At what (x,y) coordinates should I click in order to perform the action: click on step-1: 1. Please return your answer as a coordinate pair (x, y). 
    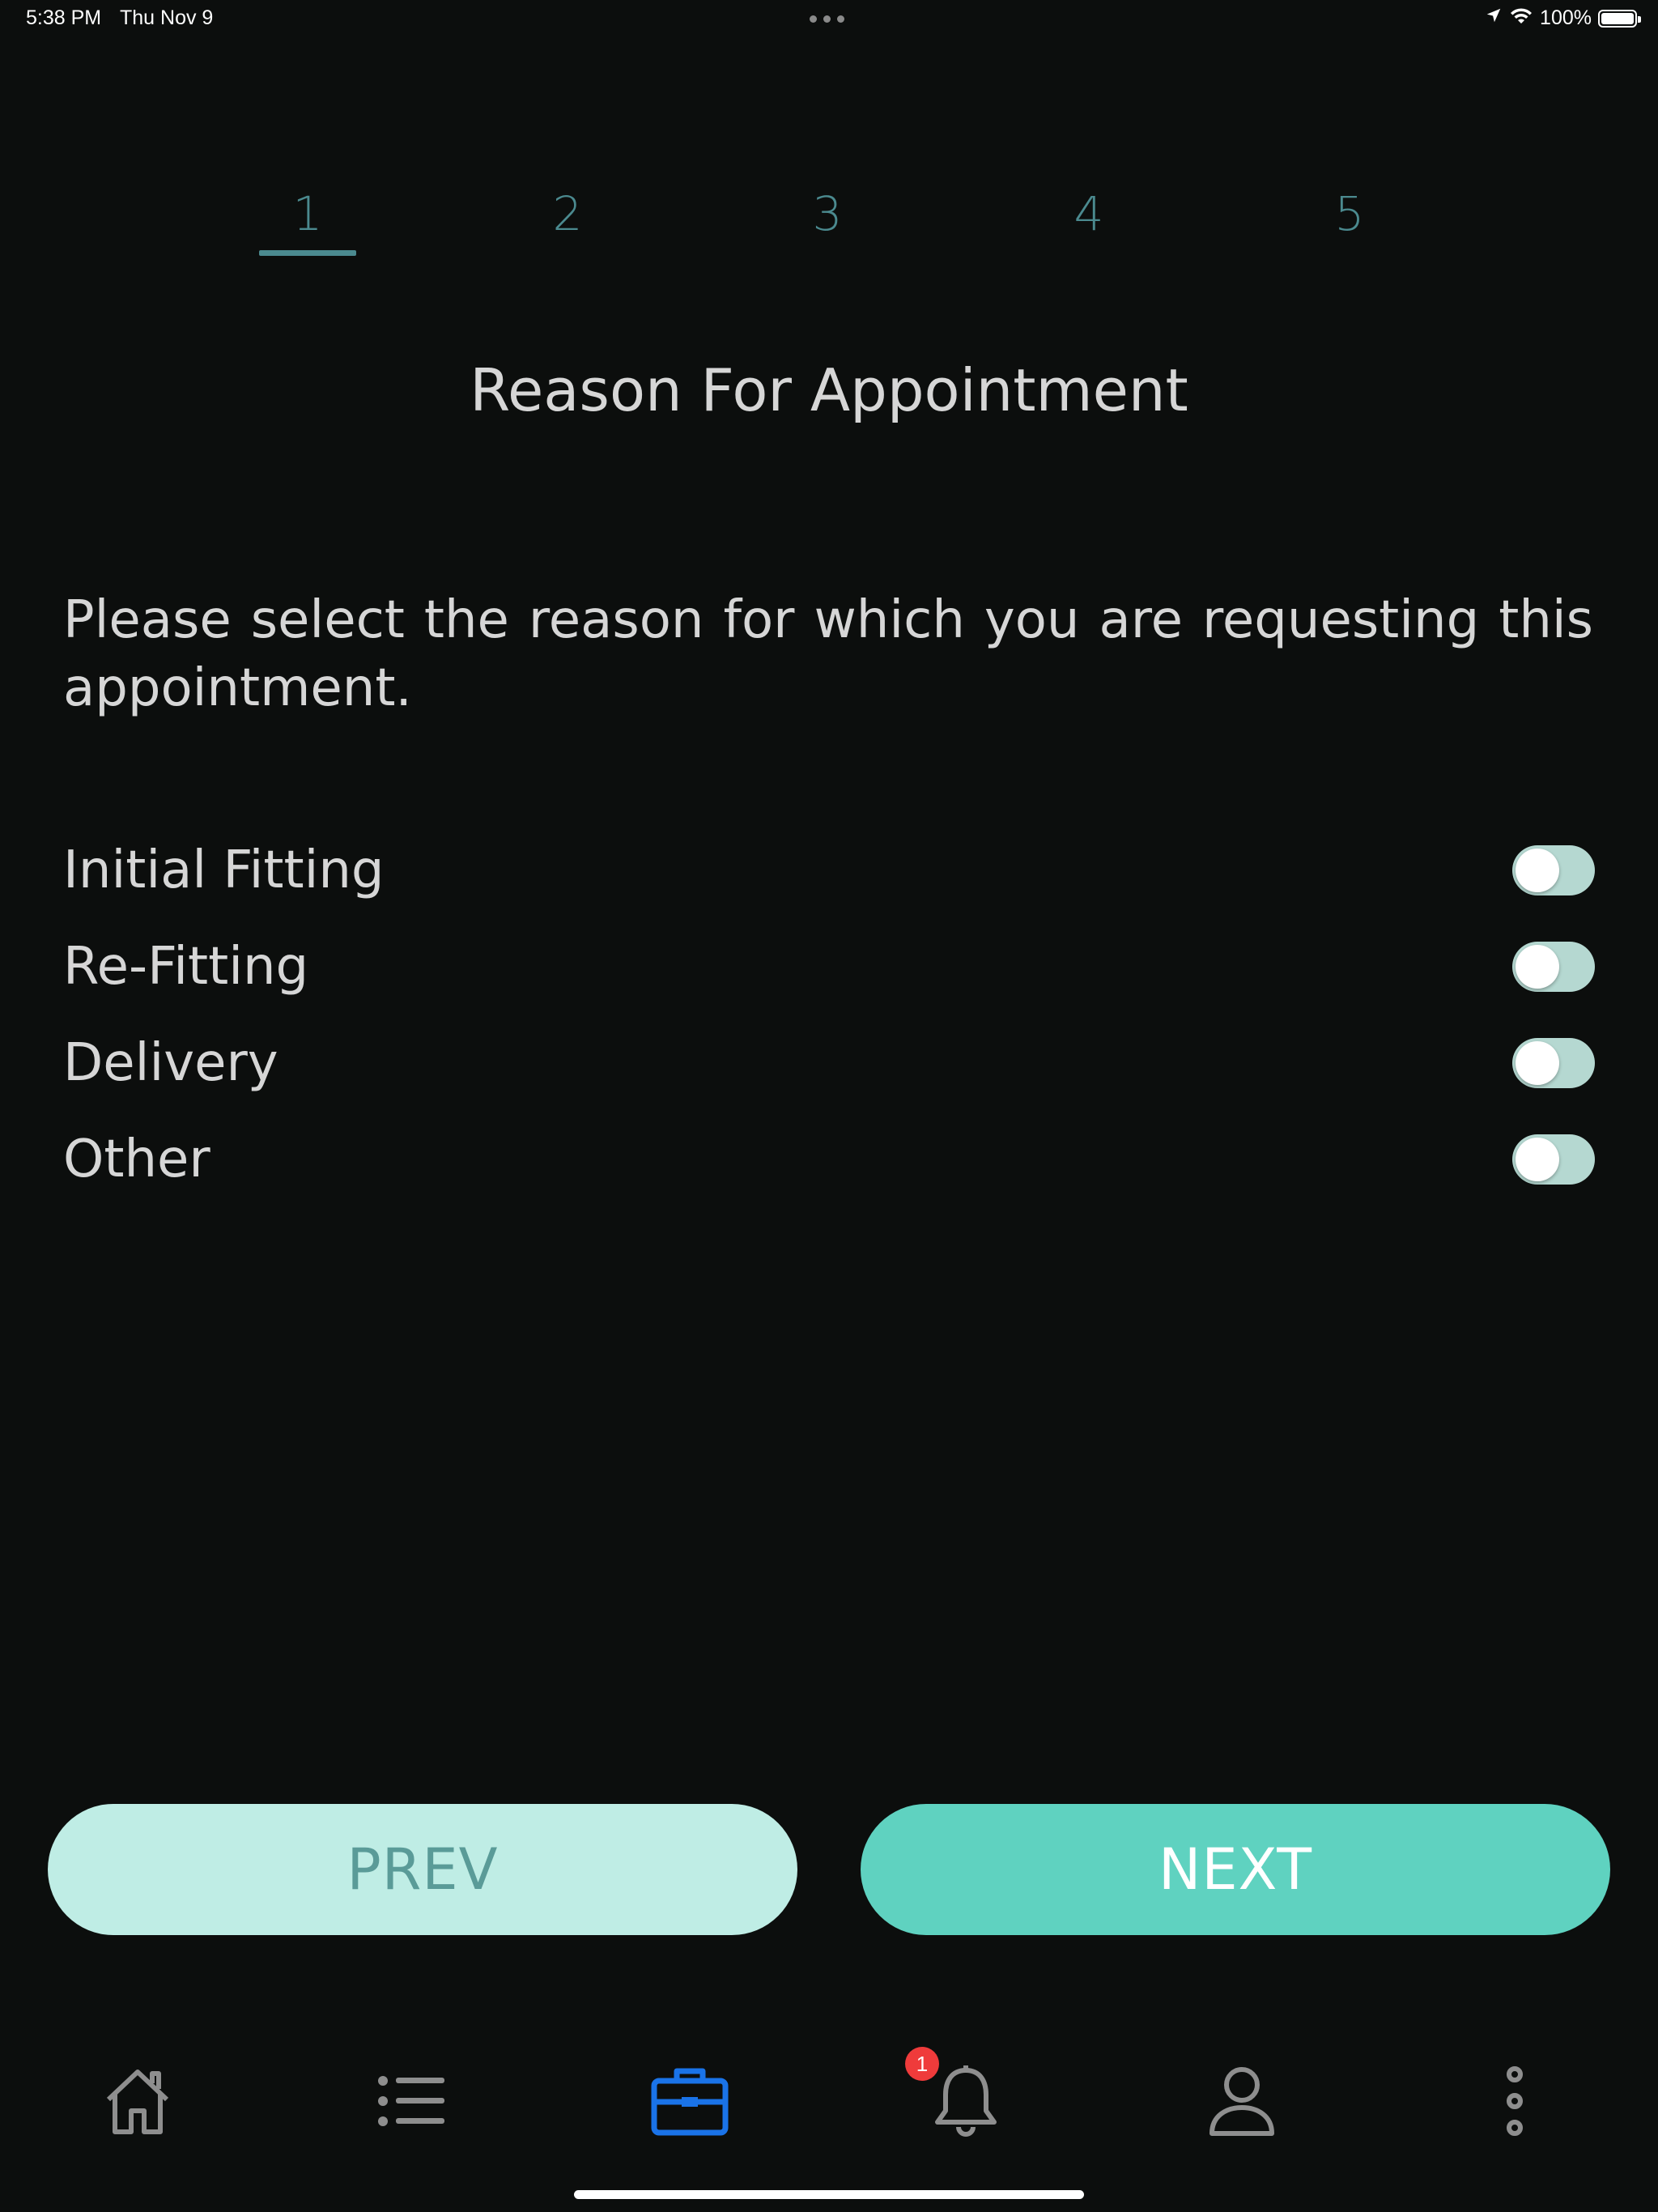
    Looking at the image, I should click on (307, 221).